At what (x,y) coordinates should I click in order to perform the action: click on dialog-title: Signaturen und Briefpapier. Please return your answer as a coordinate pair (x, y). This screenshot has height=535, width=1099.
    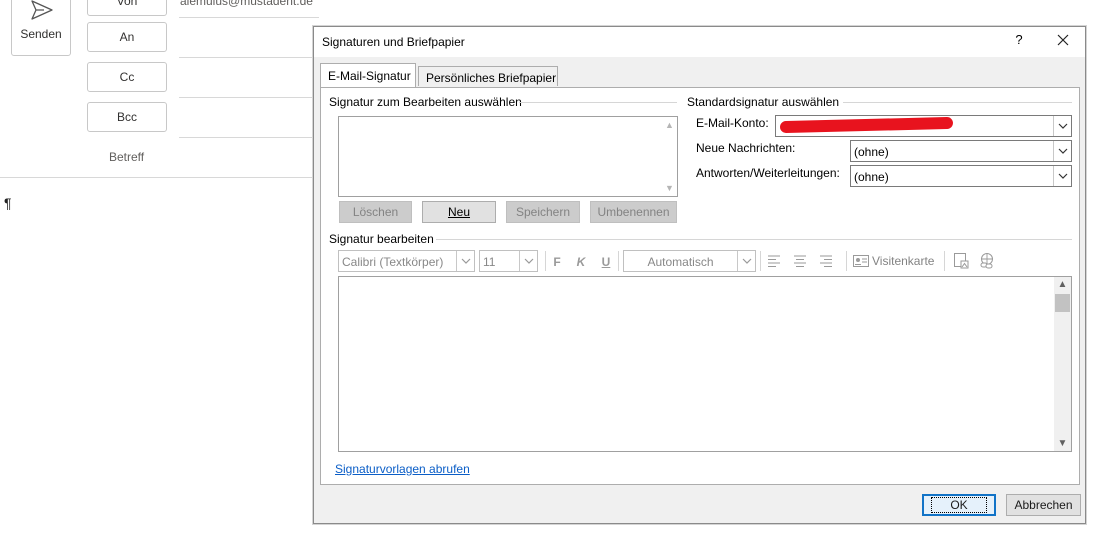
    Looking at the image, I should click on (393, 42).